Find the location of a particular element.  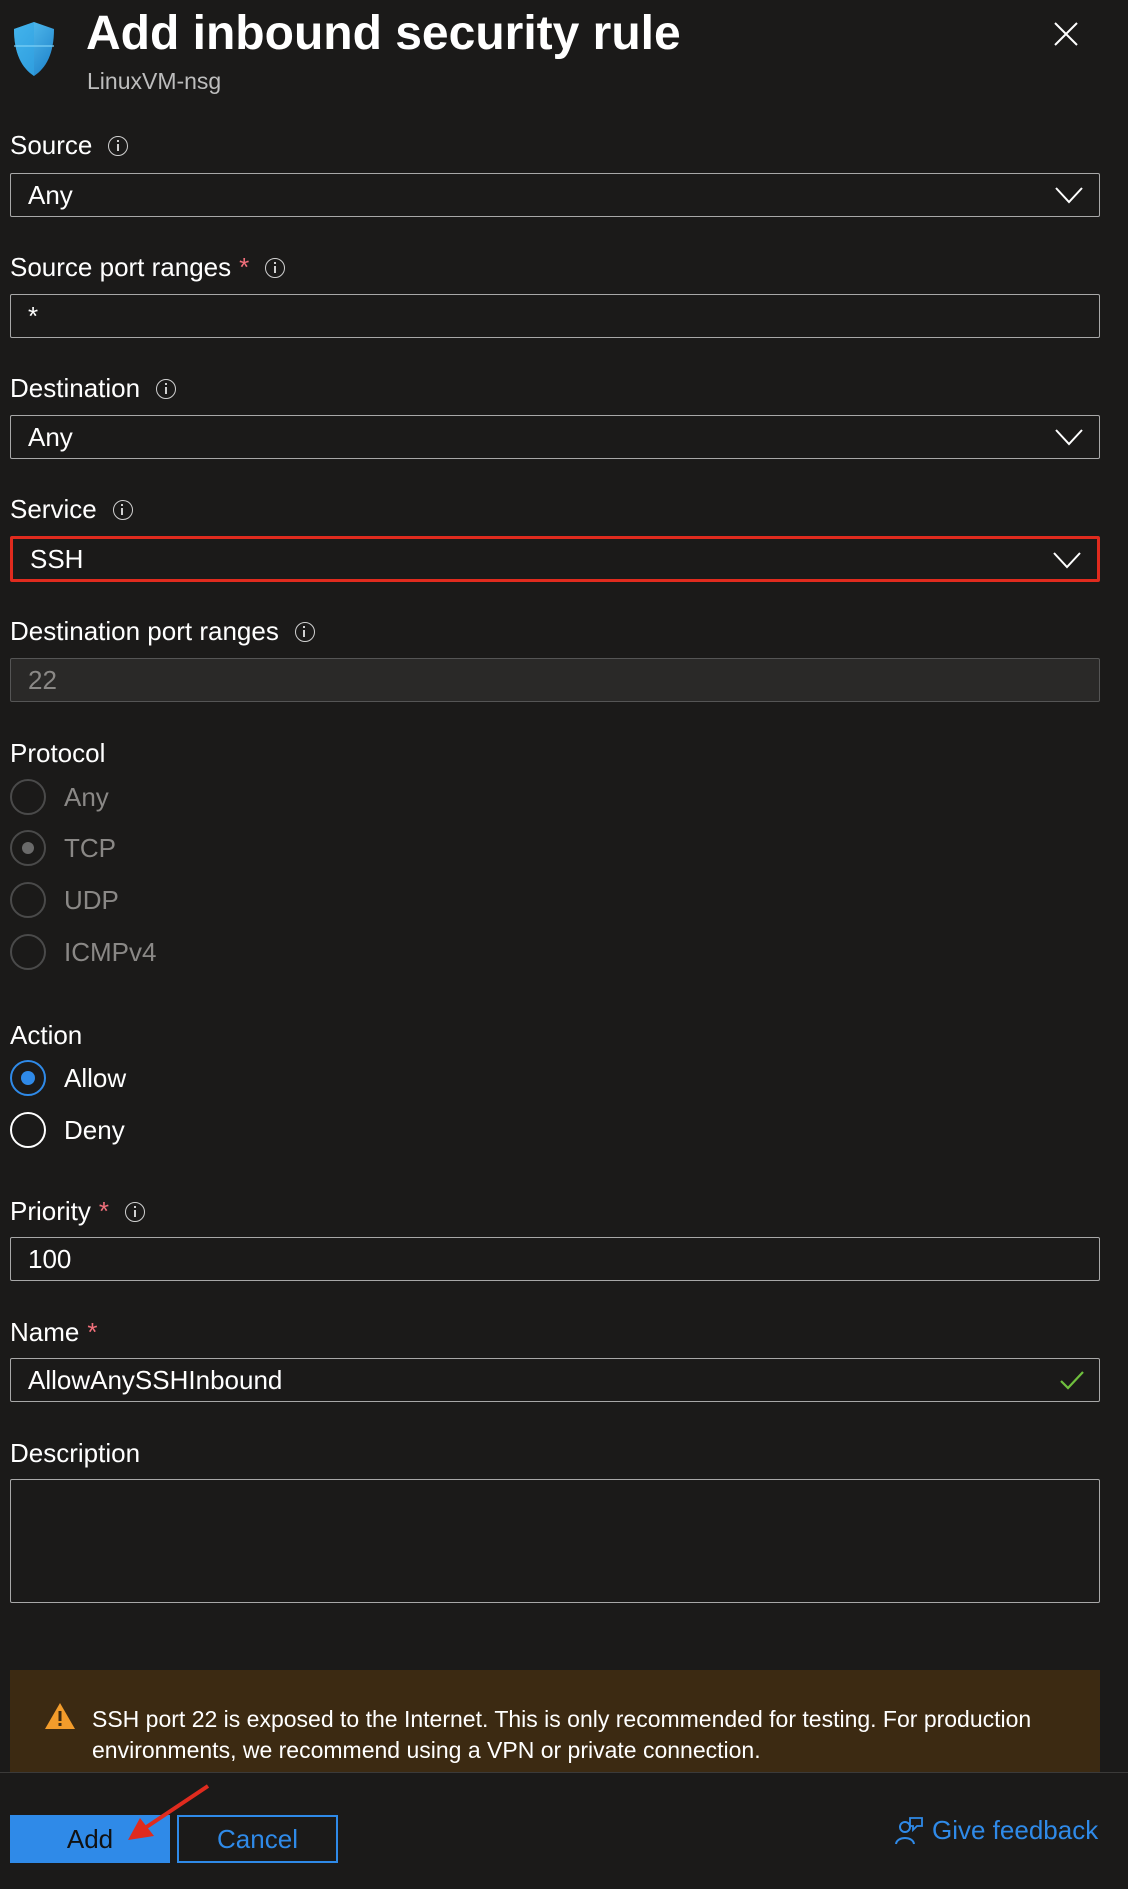

source-port-ranges-label: Source port ranges * is located at coordinates (148, 267).